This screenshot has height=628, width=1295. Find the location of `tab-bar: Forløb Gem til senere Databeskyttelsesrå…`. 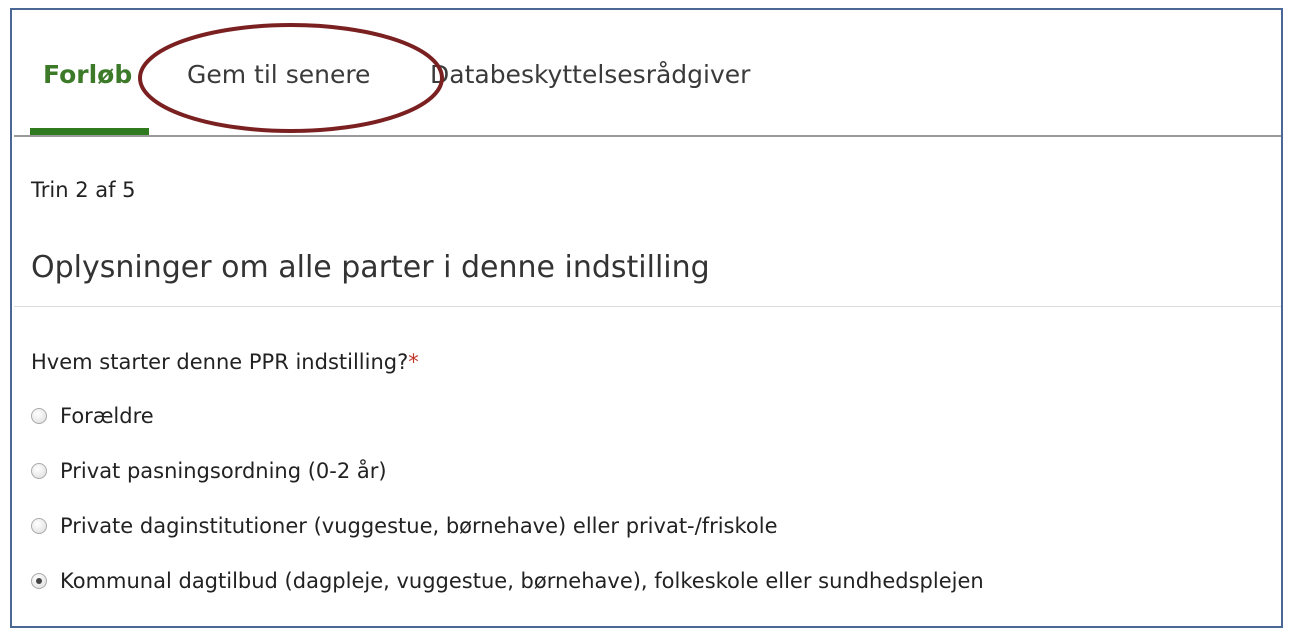

tab-bar: Forløb Gem til senere Databeskyttelsesrå… is located at coordinates (650, 90).